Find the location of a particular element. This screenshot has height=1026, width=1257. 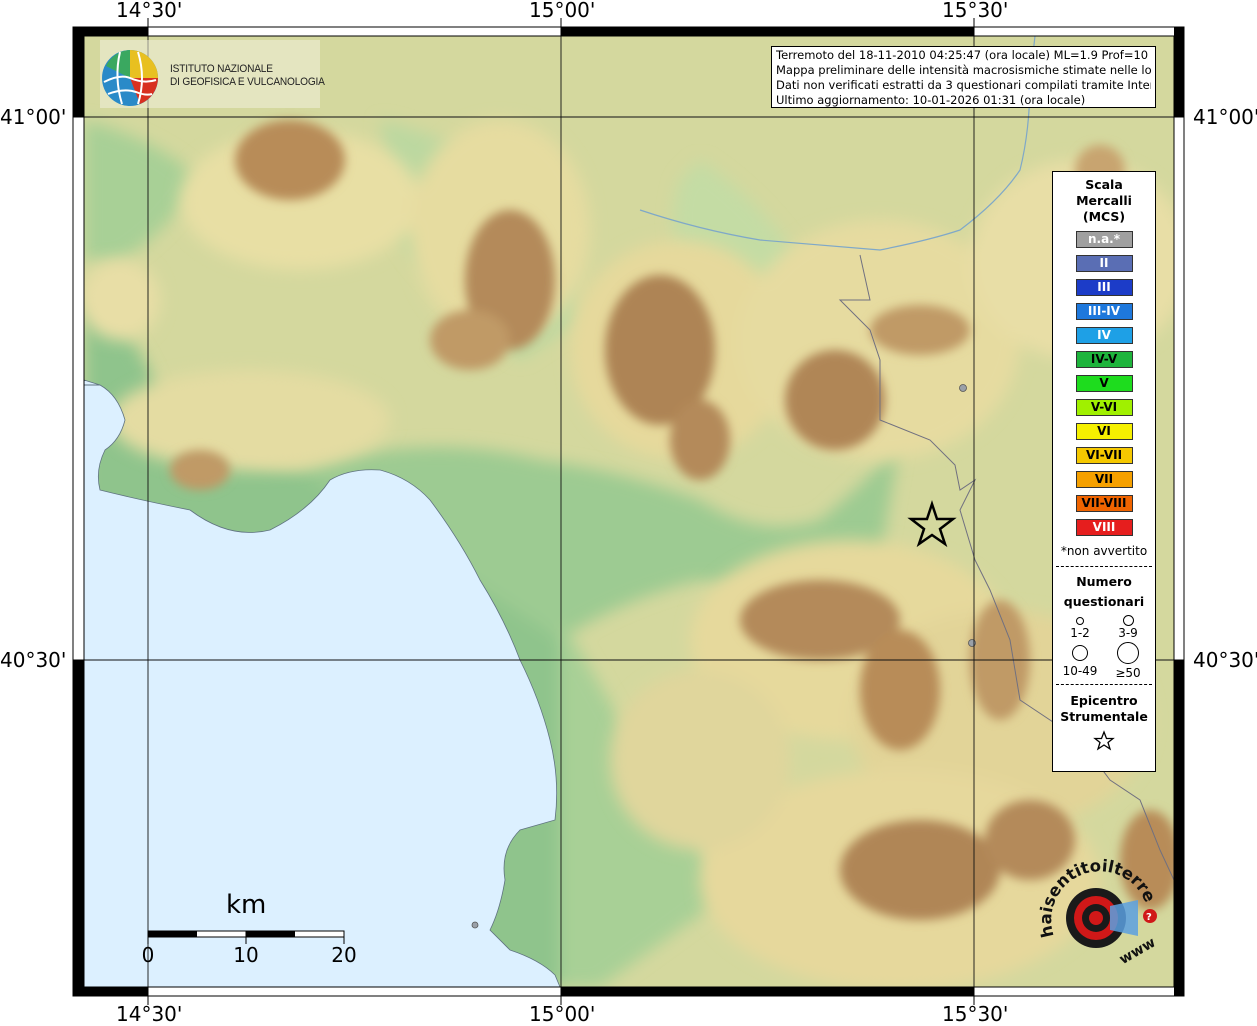

lat-label-right: 40°30' is located at coordinates (1225, 660).